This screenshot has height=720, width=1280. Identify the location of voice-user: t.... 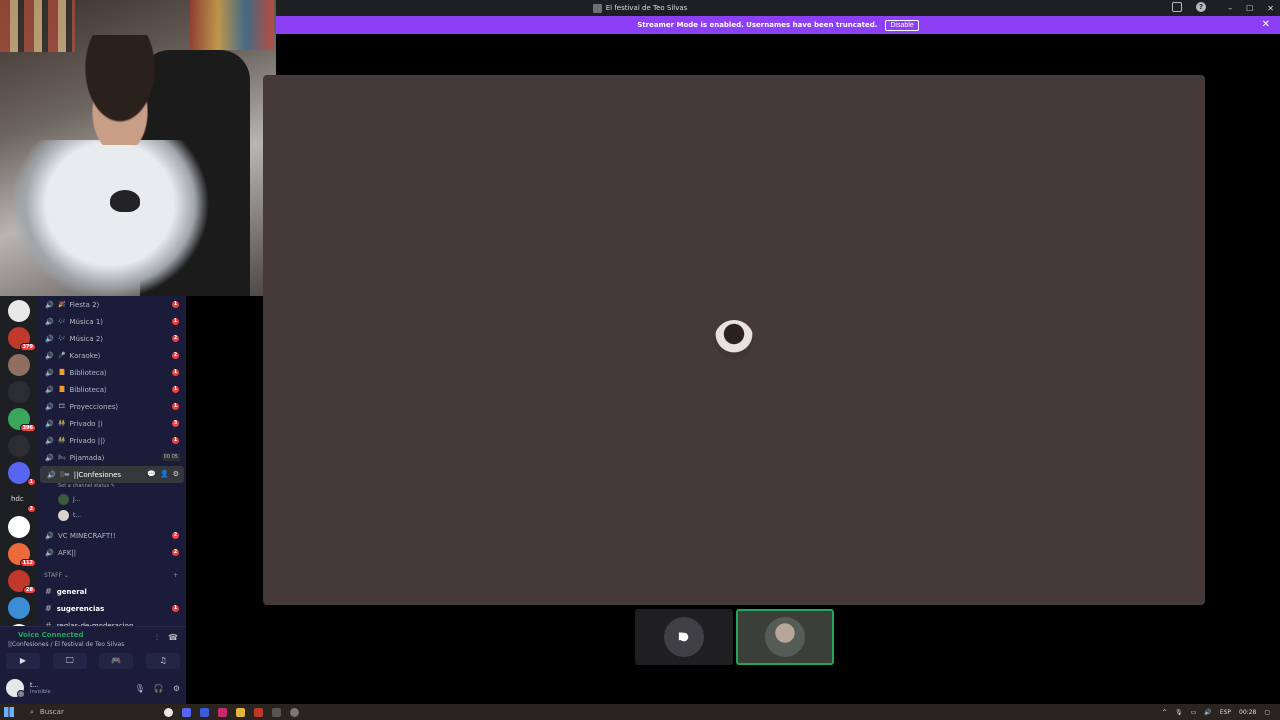
(112, 515).